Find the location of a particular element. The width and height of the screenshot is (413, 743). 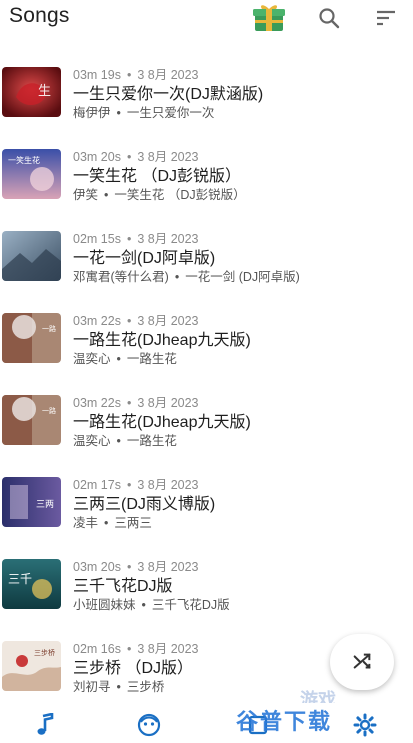

music-note-icon is located at coordinates (45, 724).